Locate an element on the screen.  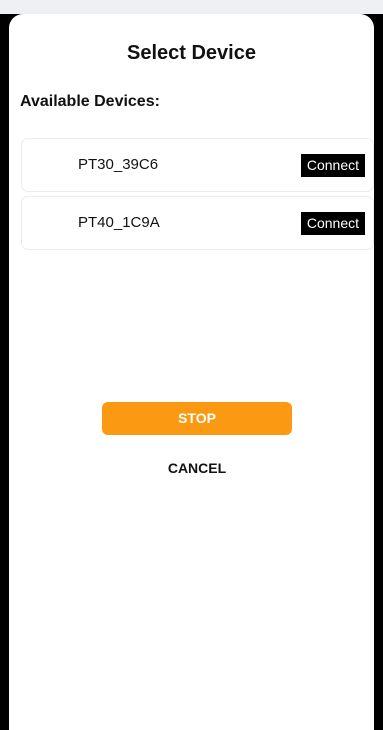
page-title: Select Device is located at coordinates (191, 53).